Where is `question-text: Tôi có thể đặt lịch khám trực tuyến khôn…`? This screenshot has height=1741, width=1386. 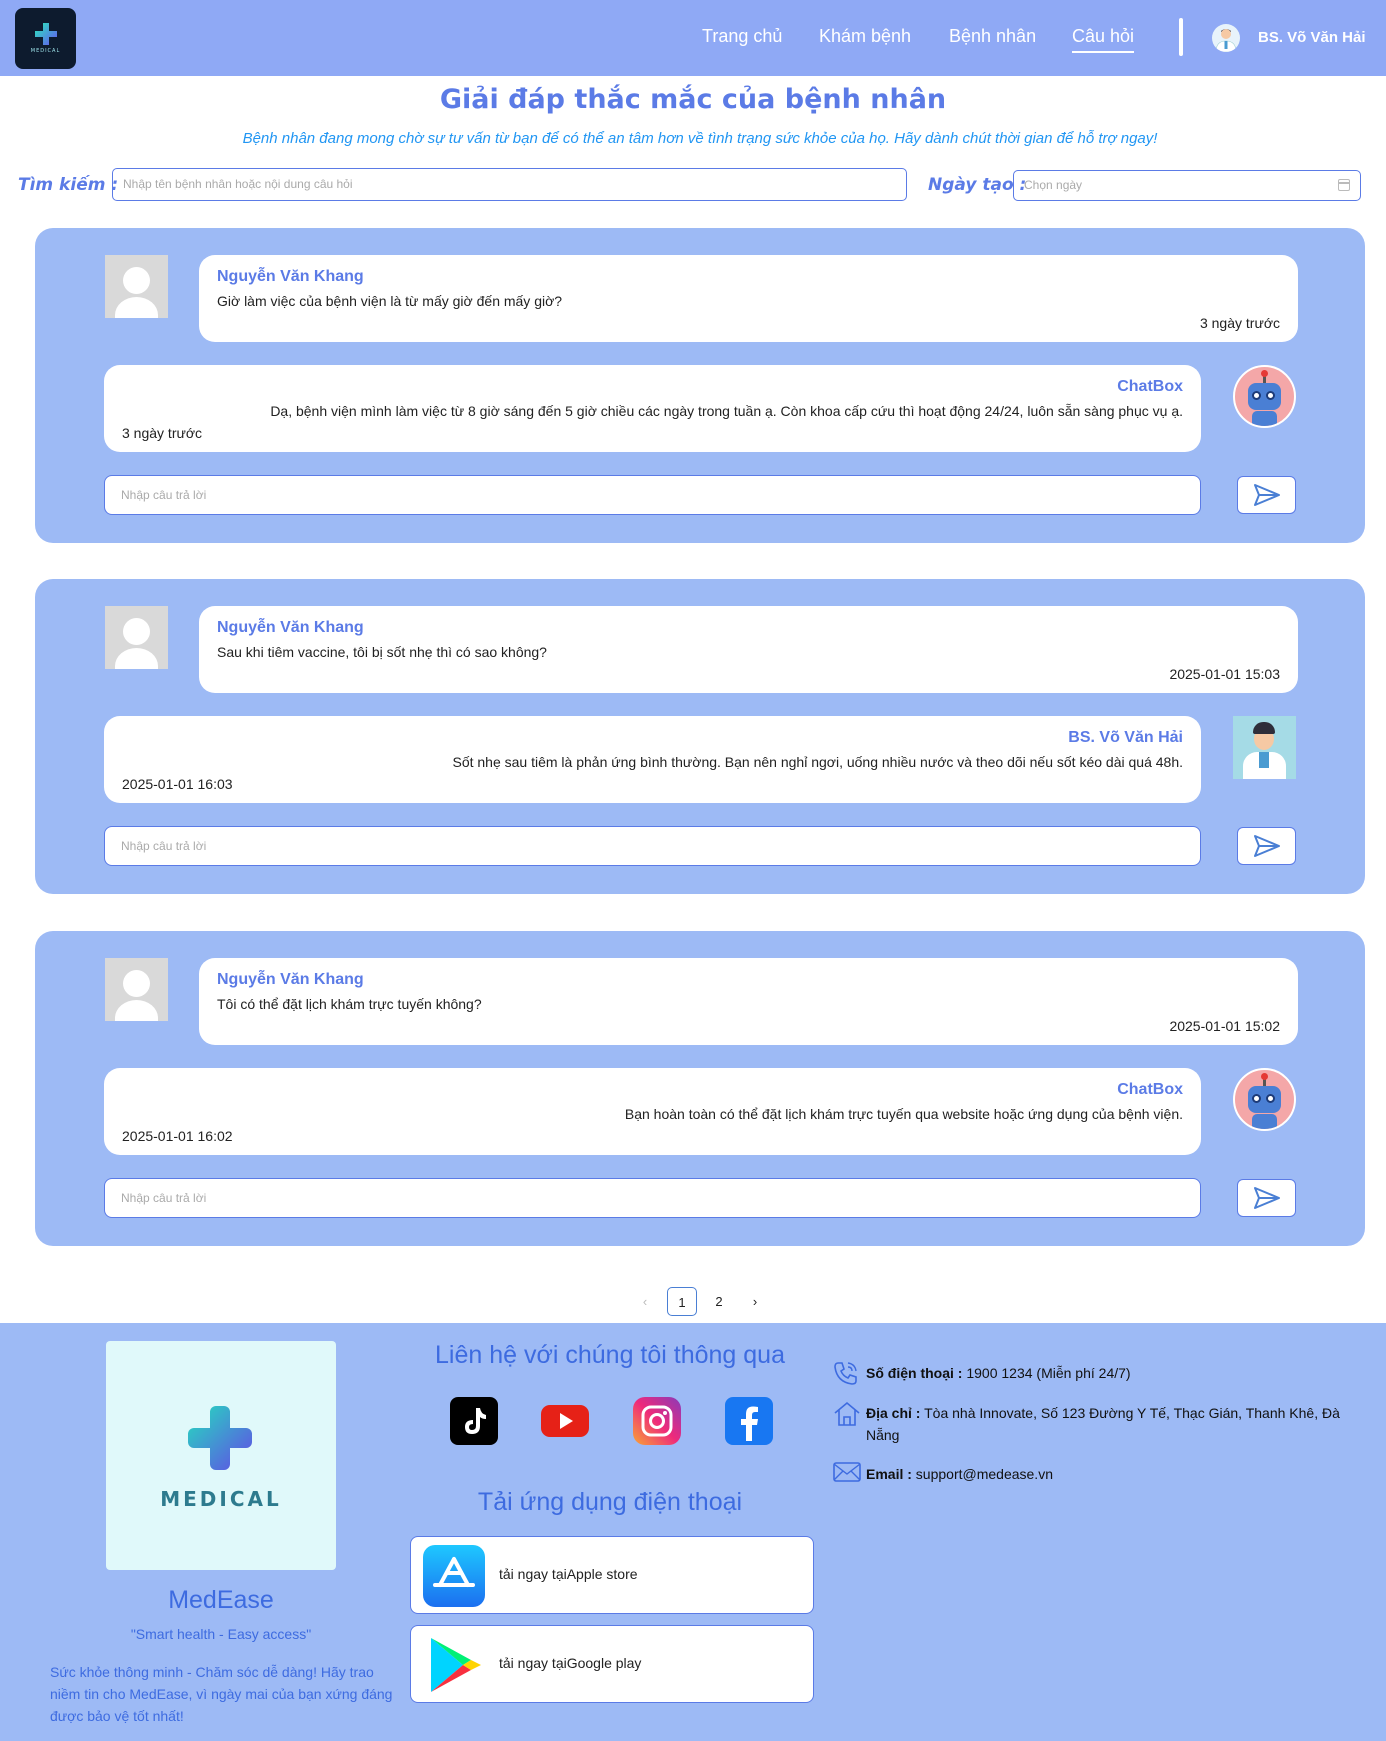 question-text: Tôi có thể đặt lịch khám trực tuyến khôn… is located at coordinates (349, 1004).